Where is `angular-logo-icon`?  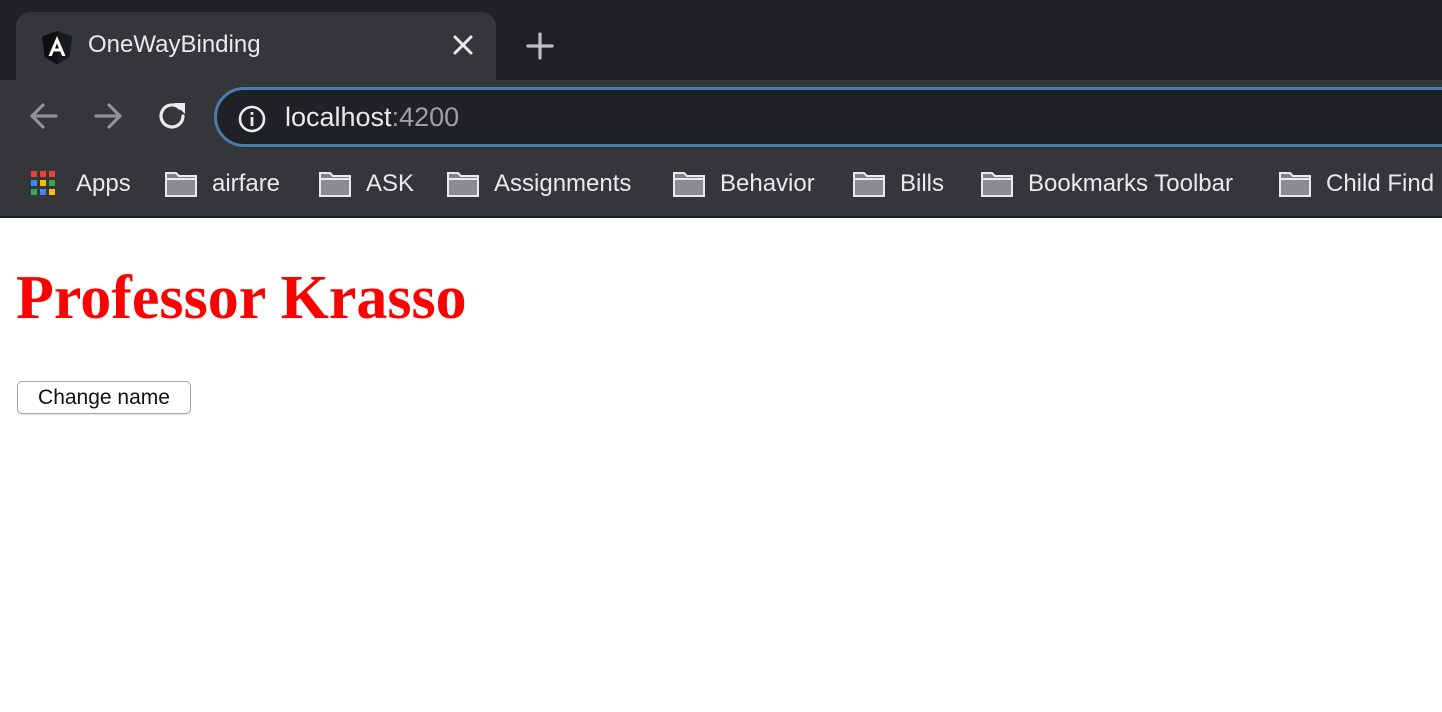 angular-logo-icon is located at coordinates (57, 48).